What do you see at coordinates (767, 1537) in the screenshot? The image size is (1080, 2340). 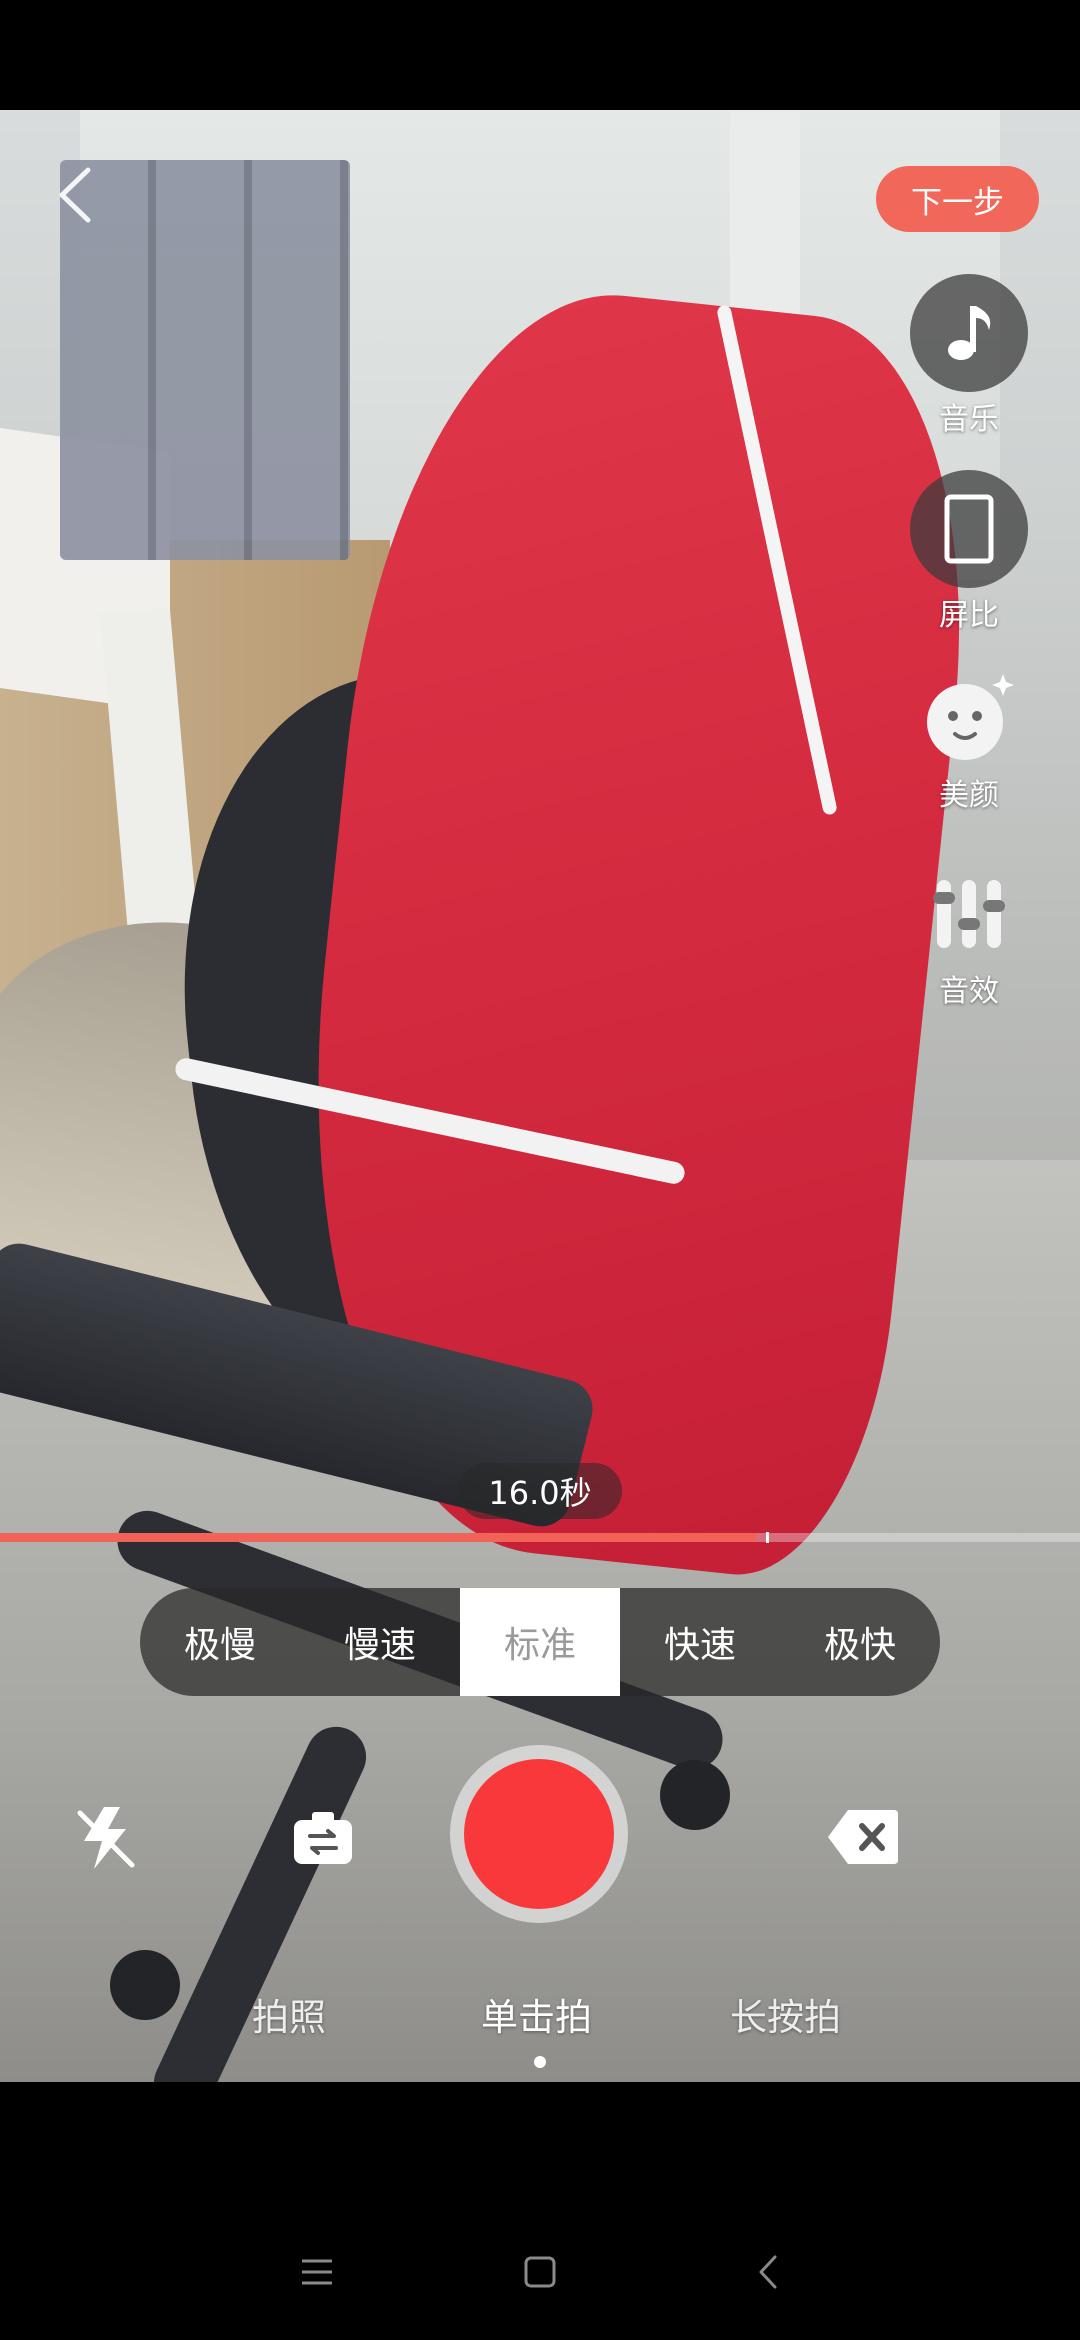 I see `record-progress-marker` at bounding box center [767, 1537].